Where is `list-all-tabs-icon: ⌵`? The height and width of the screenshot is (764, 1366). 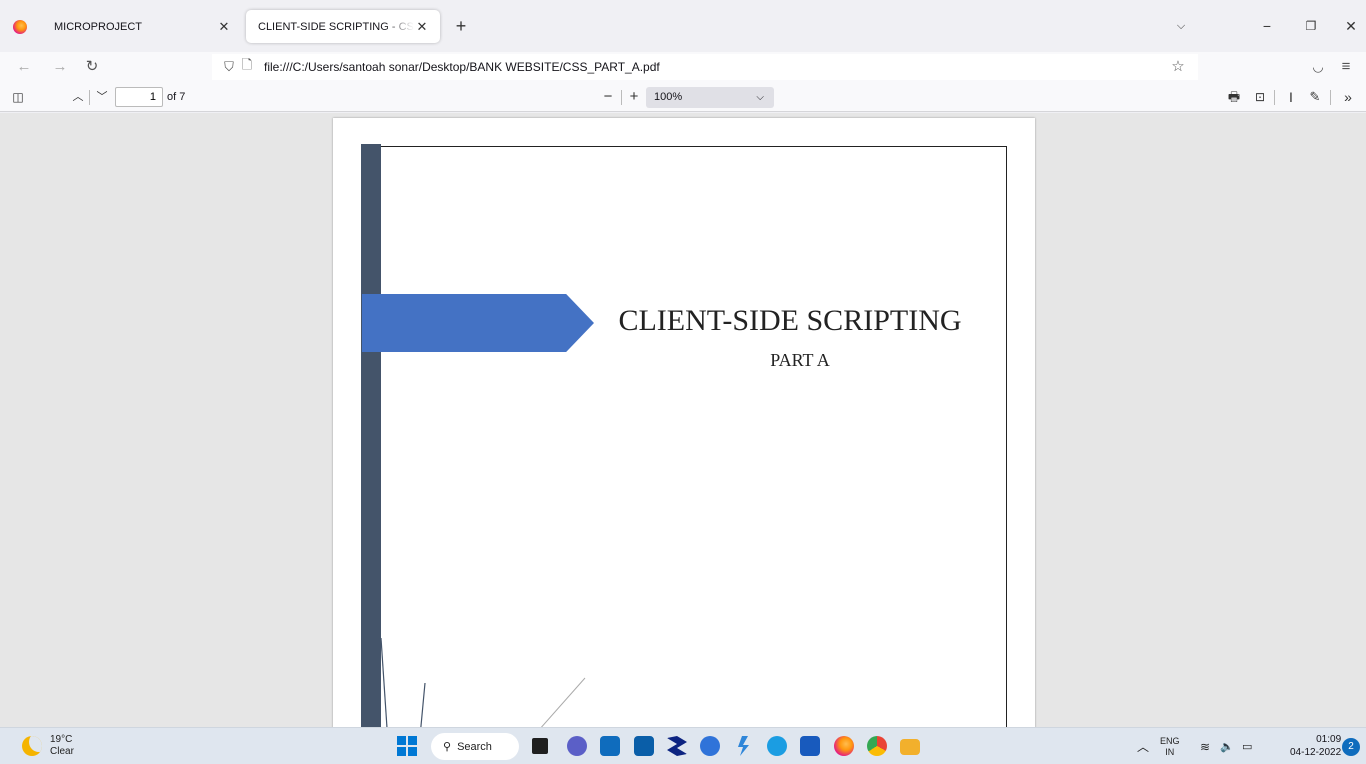 list-all-tabs-icon: ⌵ is located at coordinates (1181, 26).